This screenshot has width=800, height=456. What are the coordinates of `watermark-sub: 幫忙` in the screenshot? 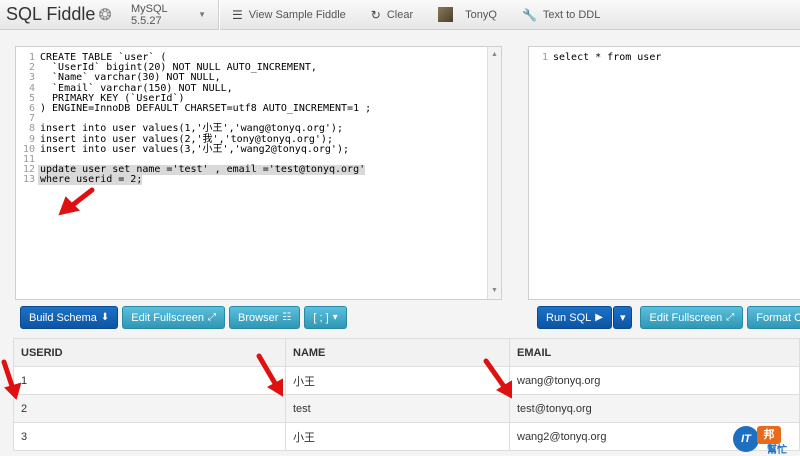 It's located at (777, 450).